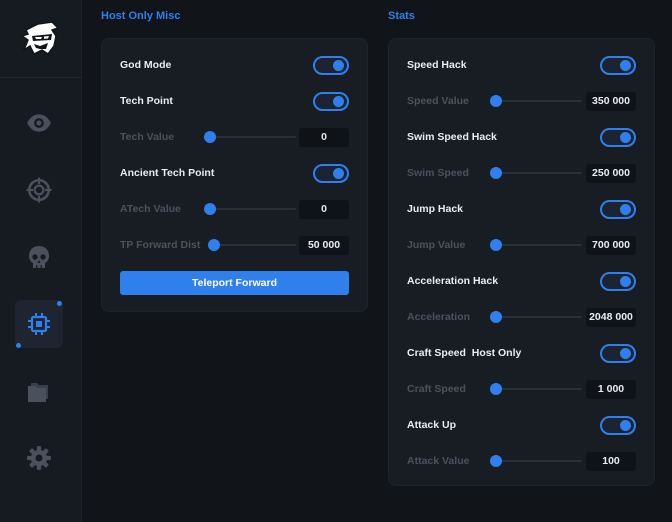  I want to click on swim-speed-hack-label: Swim Speed Hack, so click(452, 137).